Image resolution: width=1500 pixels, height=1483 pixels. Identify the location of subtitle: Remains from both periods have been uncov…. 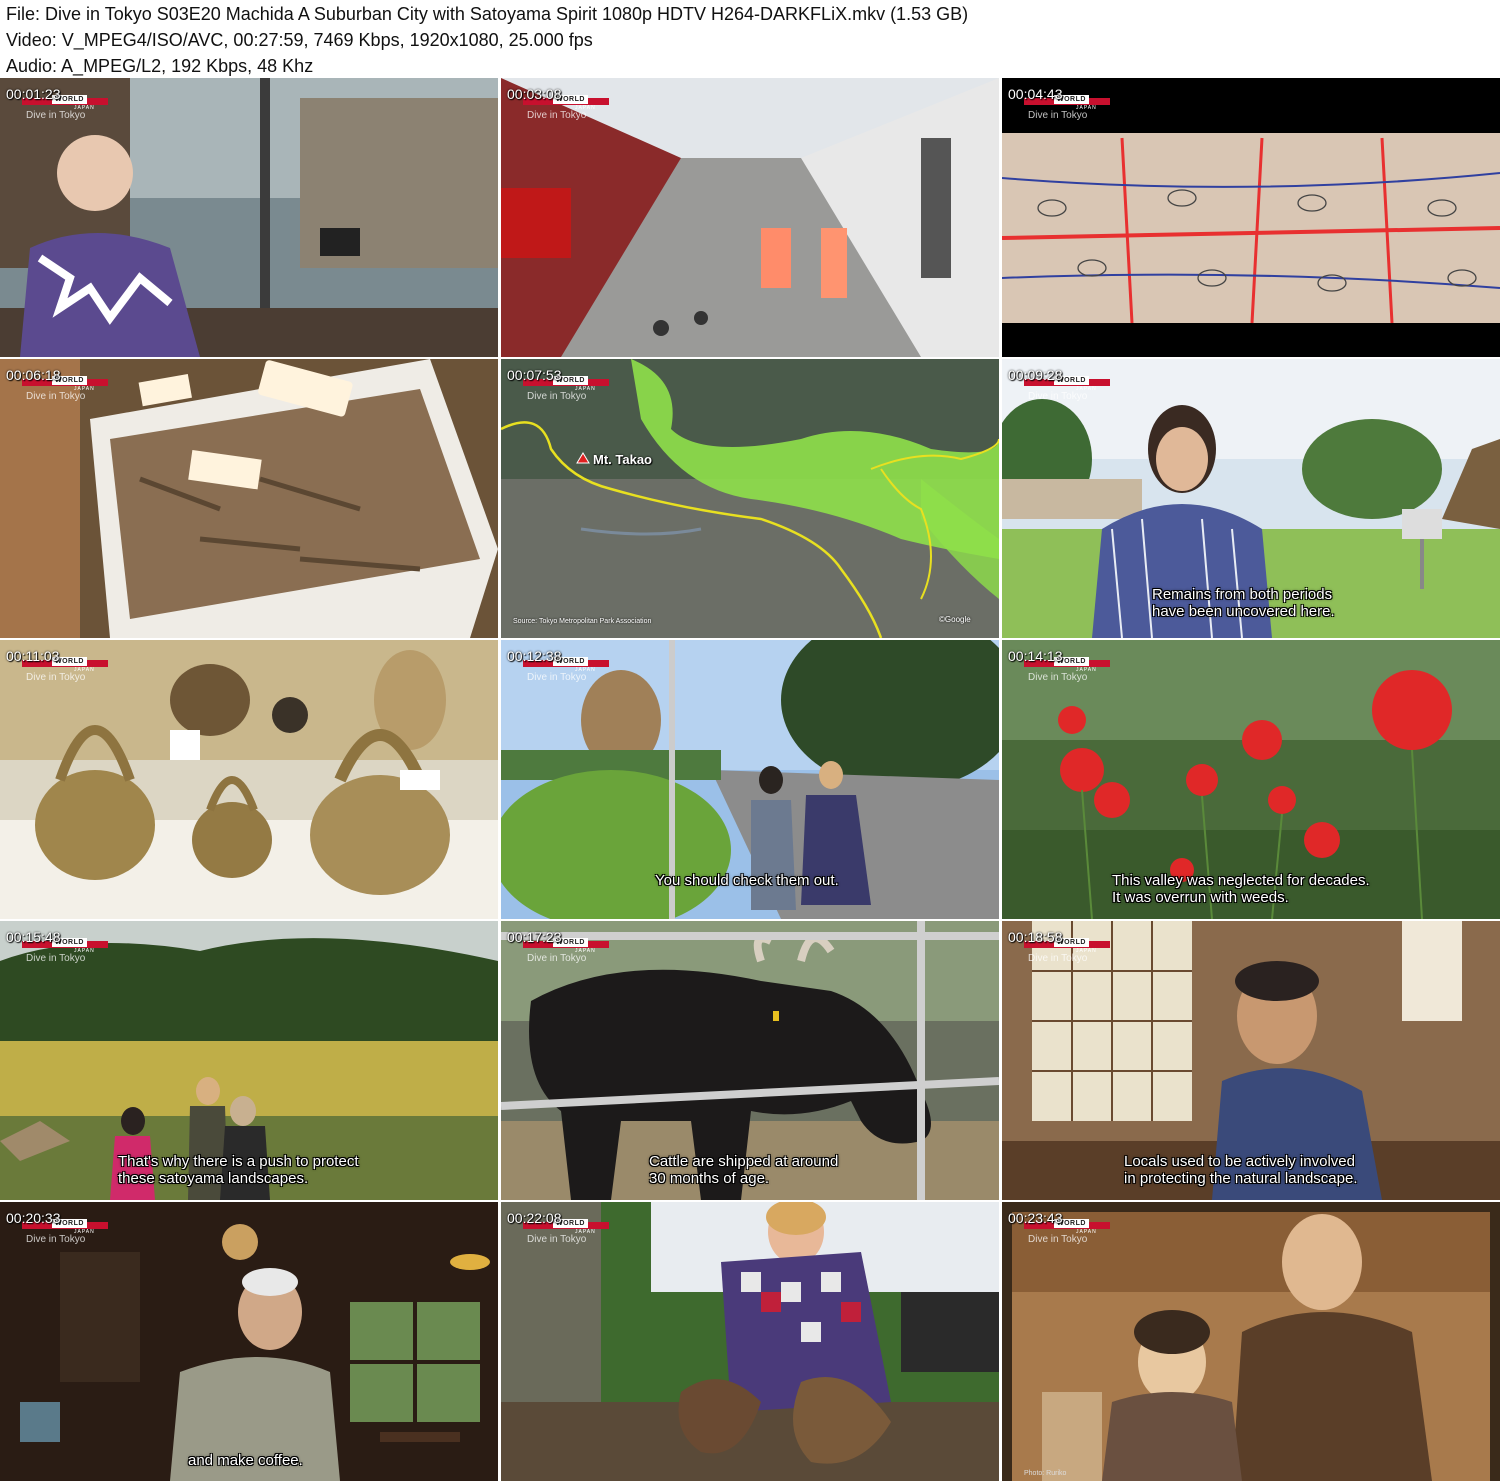
(1243, 603).